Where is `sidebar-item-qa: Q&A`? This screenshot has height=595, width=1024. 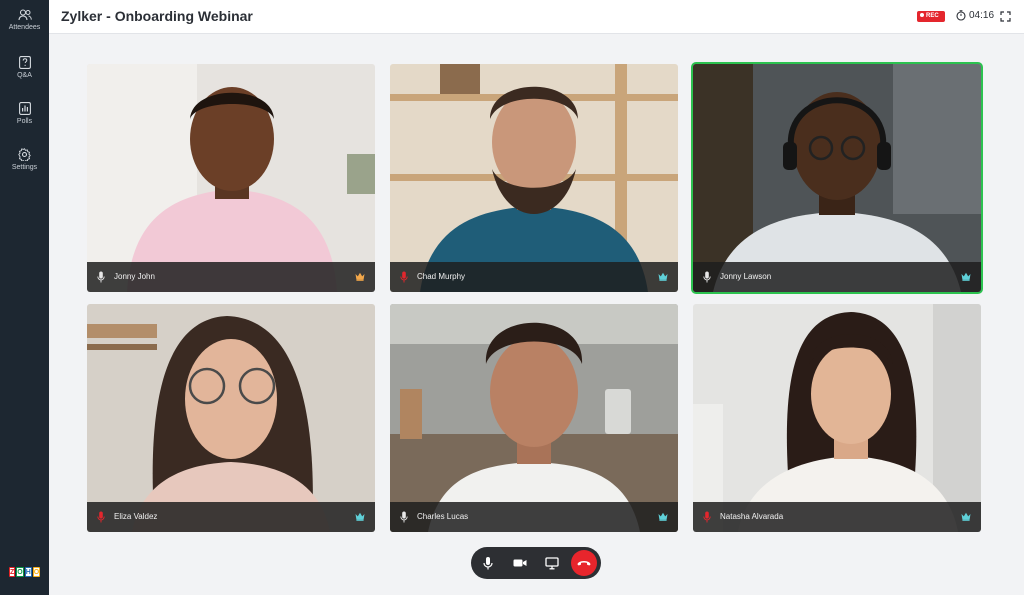 sidebar-item-qa: Q&A is located at coordinates (24, 67).